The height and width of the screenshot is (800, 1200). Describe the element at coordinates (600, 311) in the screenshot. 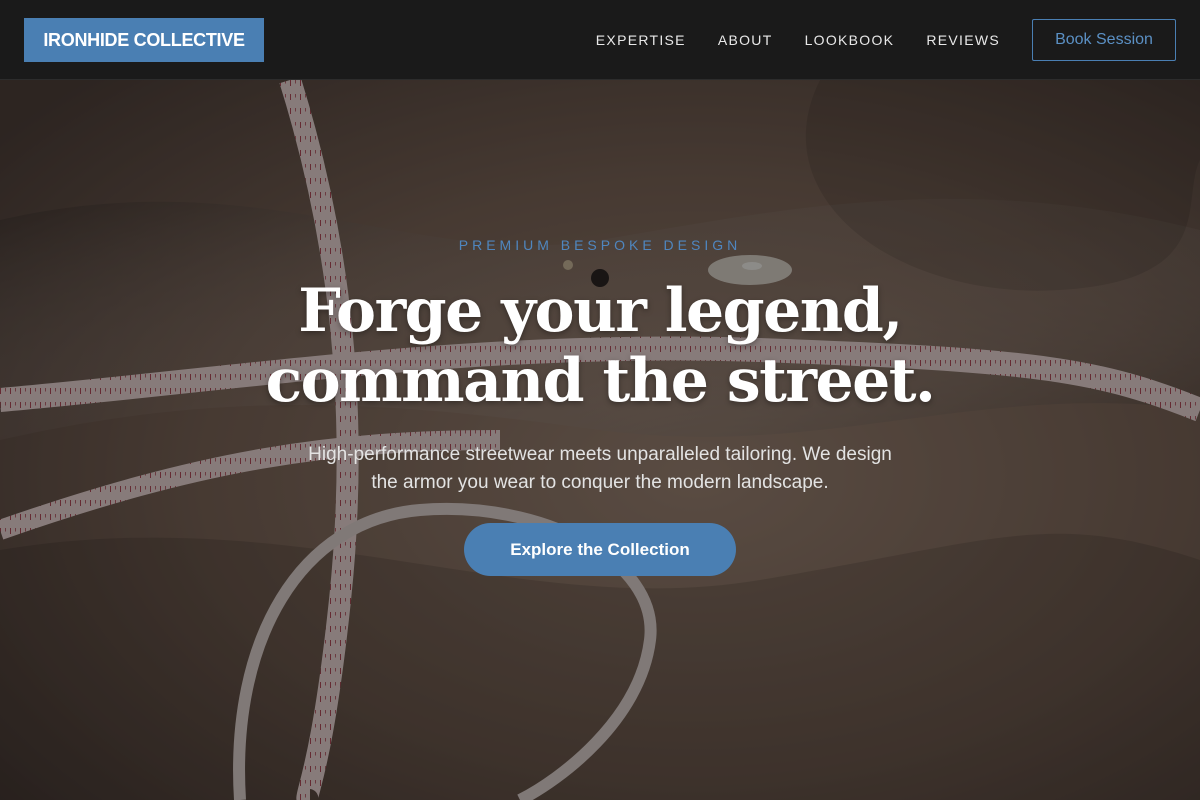

I see `hero-headline-line-1: Forge your legend,` at that location.